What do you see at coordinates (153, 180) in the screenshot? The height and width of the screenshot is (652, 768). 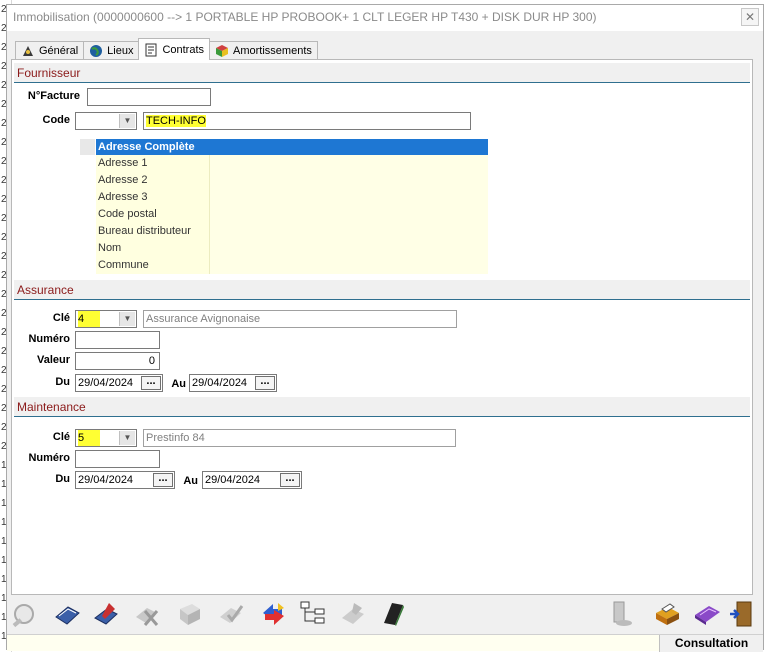 I see `address-row-label: Adresse 2` at bounding box center [153, 180].